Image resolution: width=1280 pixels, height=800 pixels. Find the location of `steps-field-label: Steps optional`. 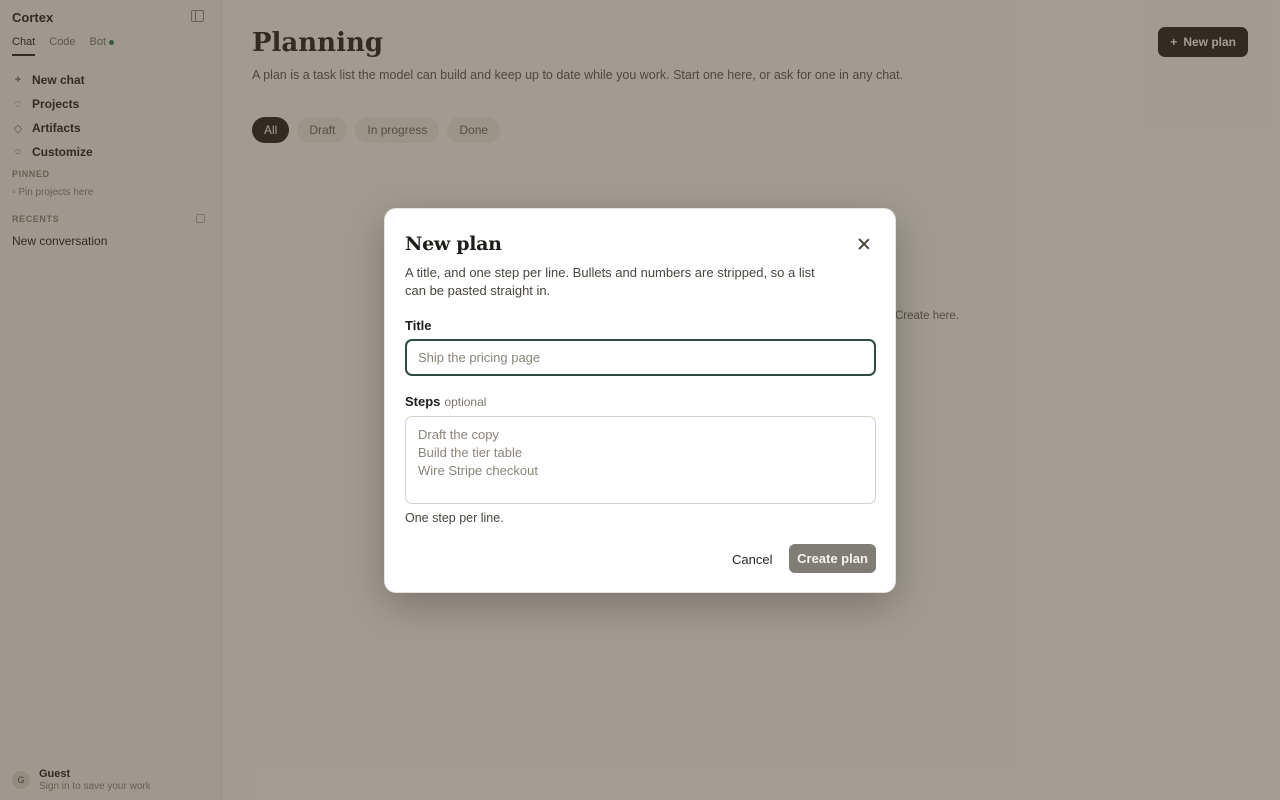

steps-field-label: Steps optional is located at coordinates (445, 401).